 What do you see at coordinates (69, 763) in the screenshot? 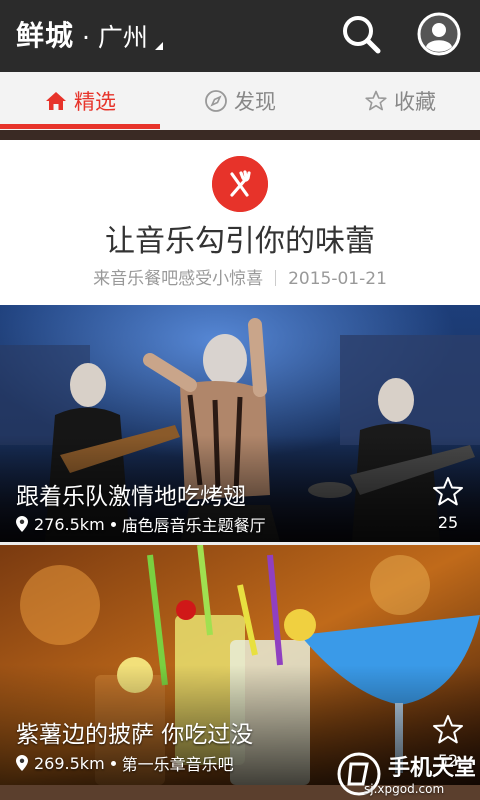
I see `card-distance: 269.5km` at bounding box center [69, 763].